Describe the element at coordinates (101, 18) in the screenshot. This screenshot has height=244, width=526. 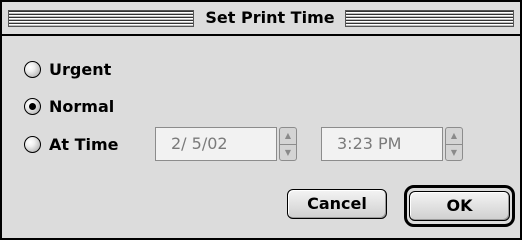
I see `title-stripes-left` at that location.